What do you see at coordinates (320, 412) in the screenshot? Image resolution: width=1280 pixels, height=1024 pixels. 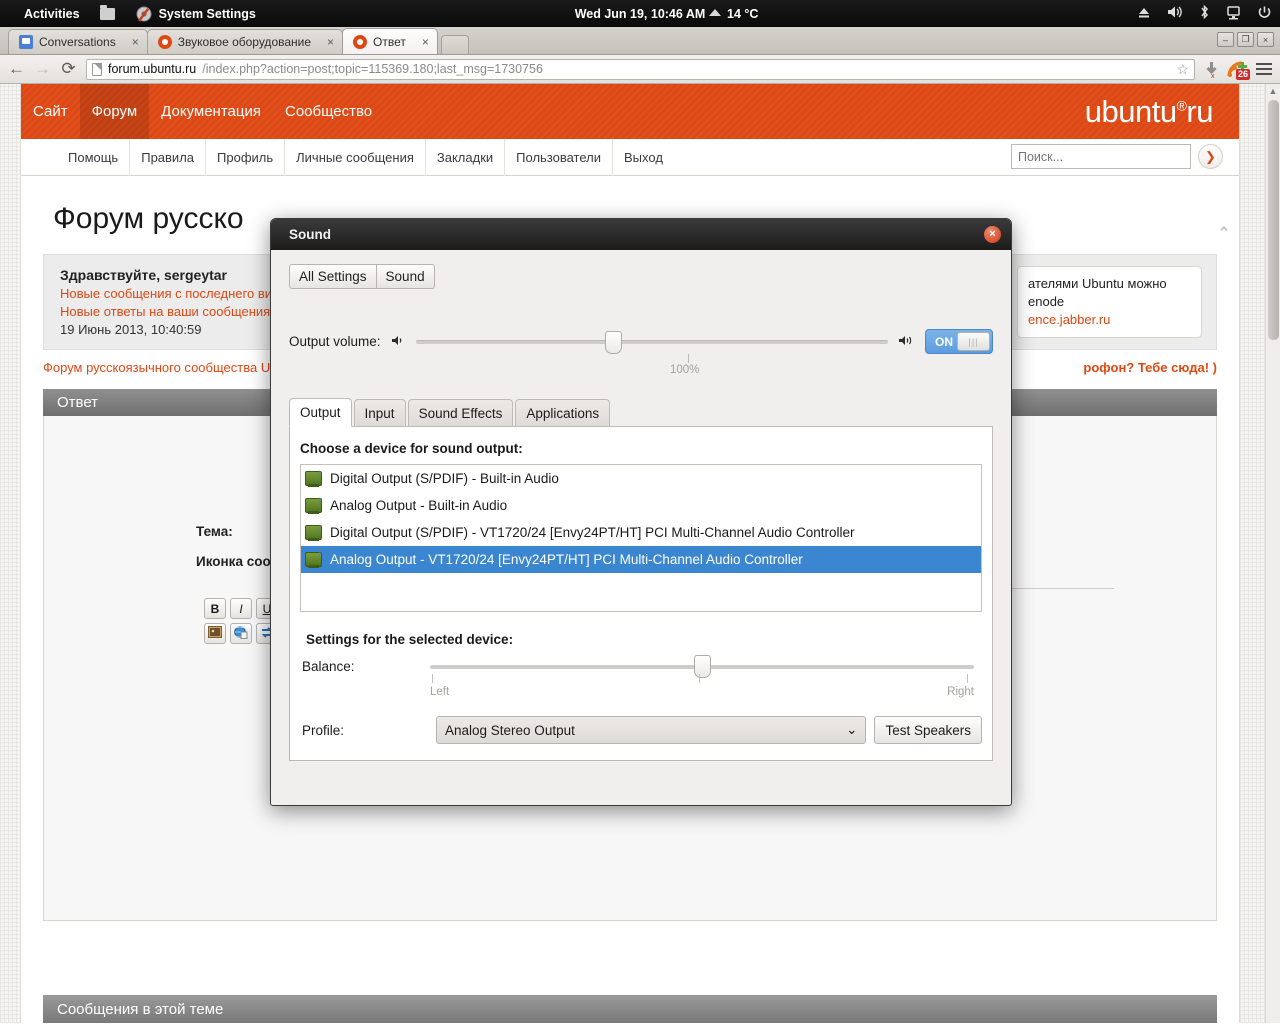 I see `tab-output: Output` at bounding box center [320, 412].